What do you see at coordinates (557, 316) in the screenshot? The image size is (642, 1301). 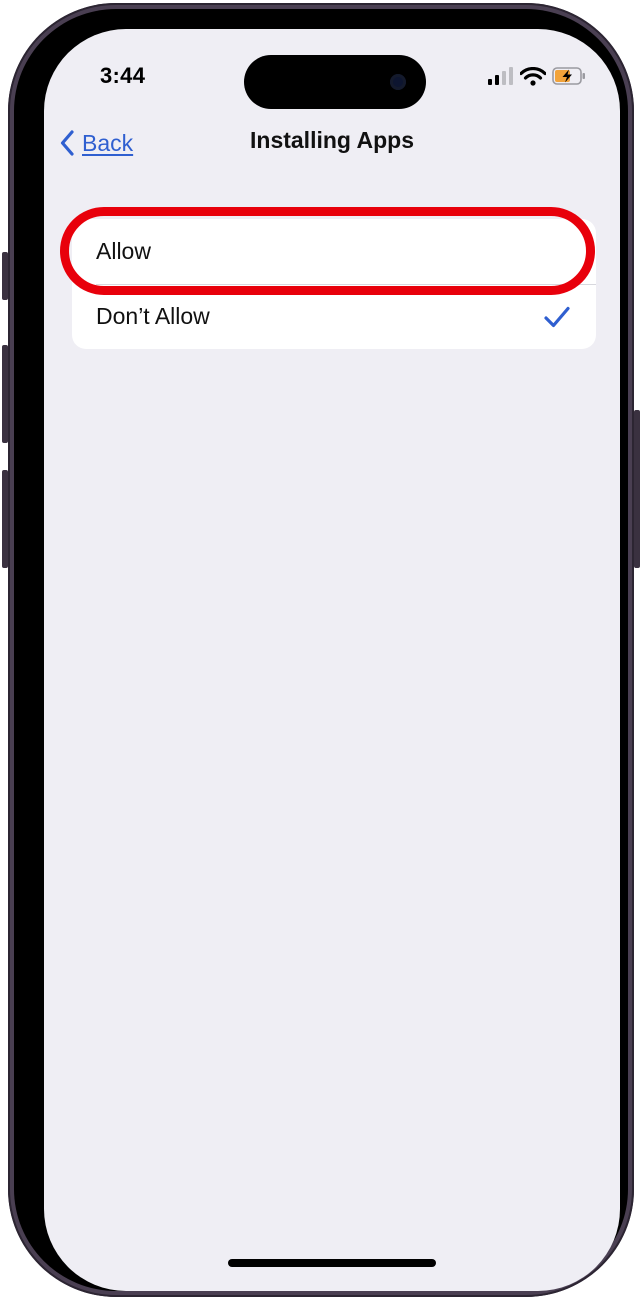 I see `checkmark-icon` at bounding box center [557, 316].